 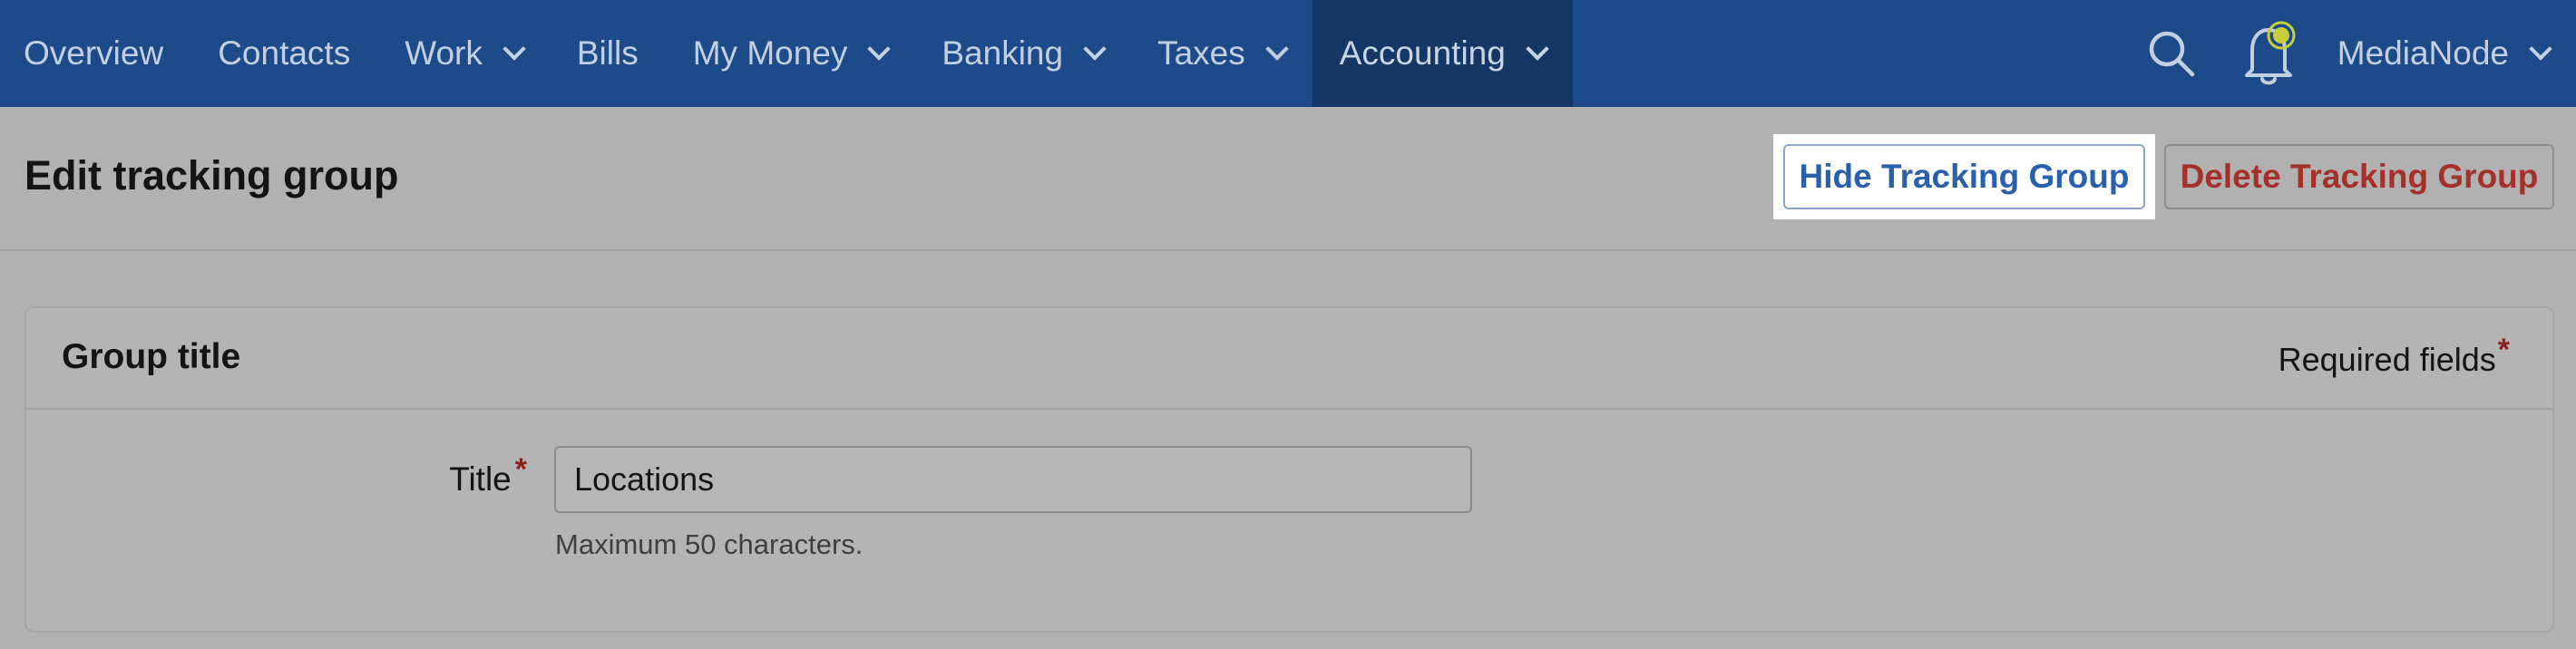 I want to click on nav-item-label: Overview, so click(x=94, y=53).